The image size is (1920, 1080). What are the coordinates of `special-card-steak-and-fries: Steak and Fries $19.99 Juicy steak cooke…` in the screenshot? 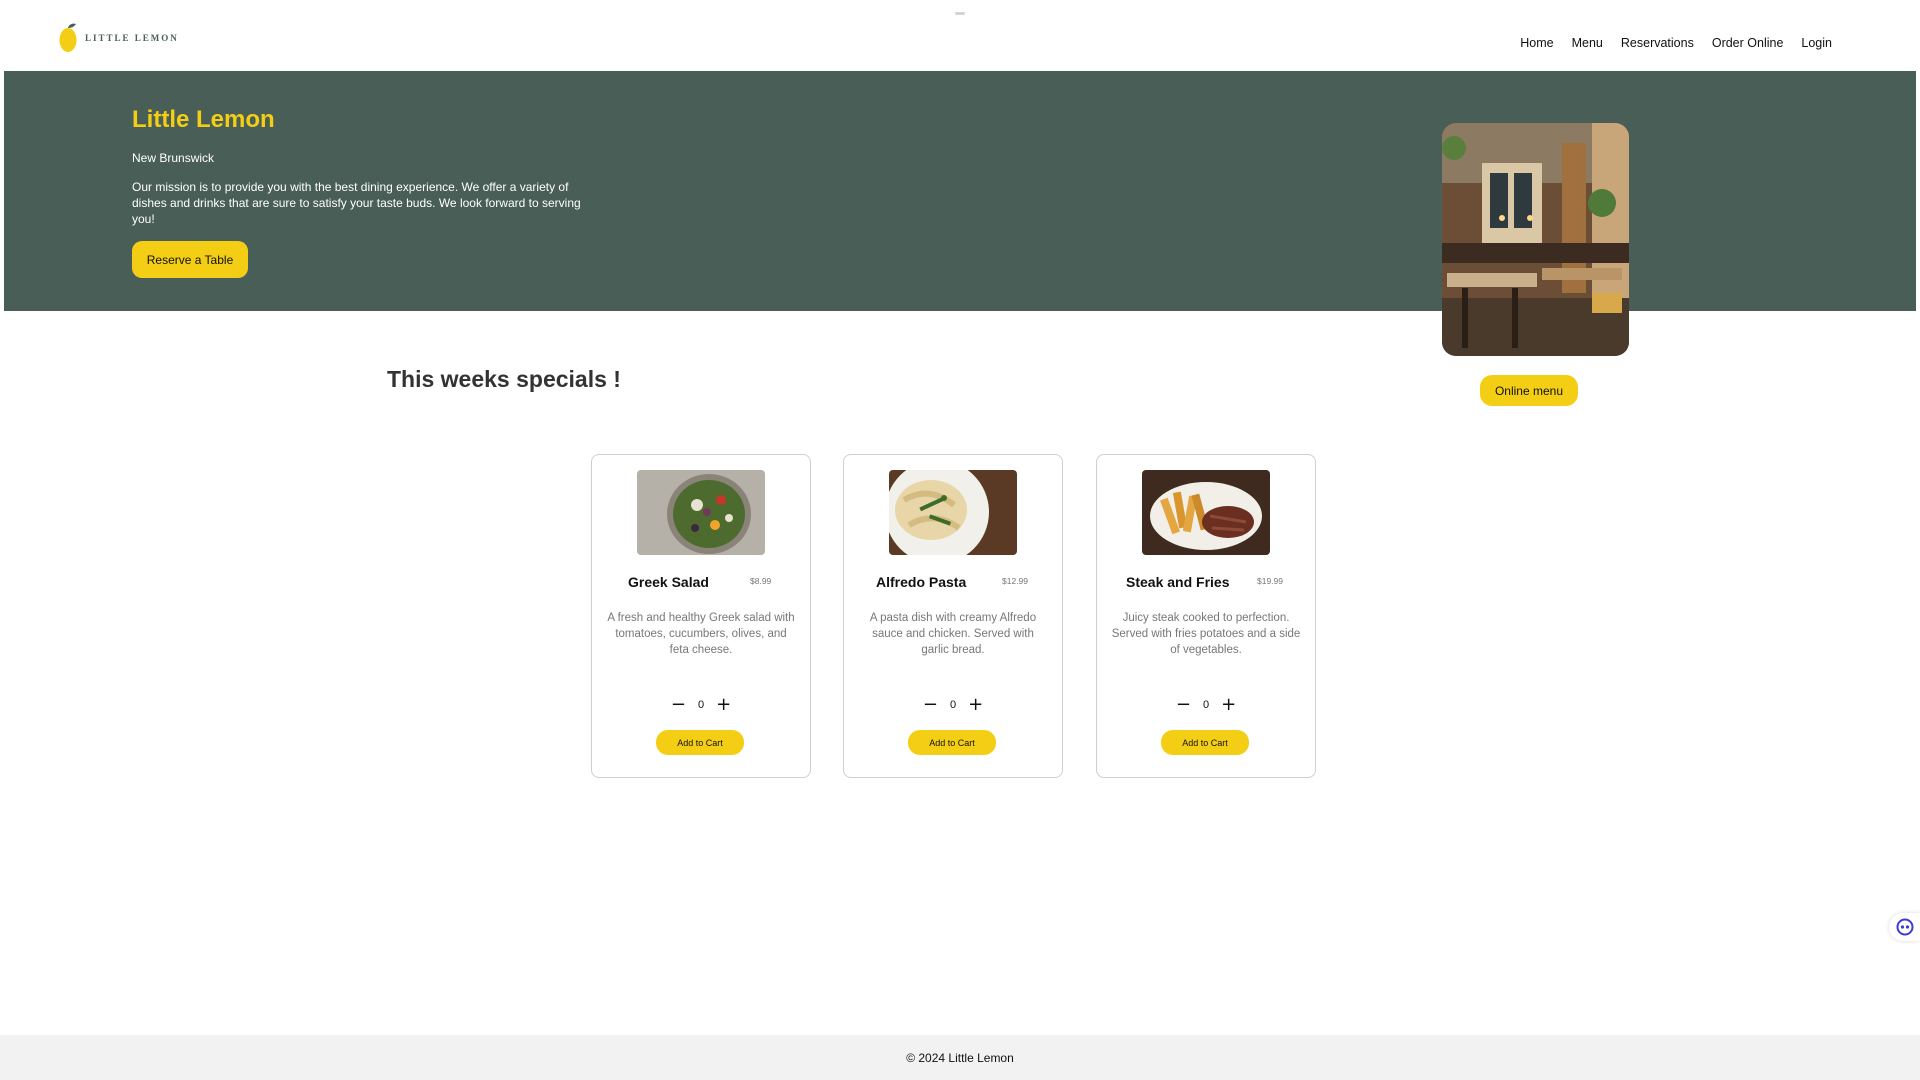 It's located at (1206, 616).